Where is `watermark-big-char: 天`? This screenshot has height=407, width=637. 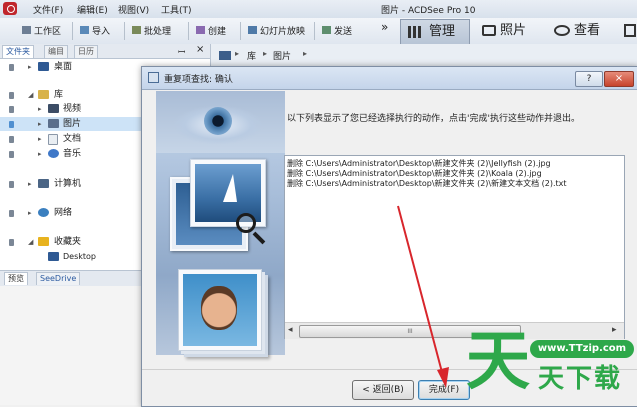
watermark-big-char: 天 is located at coordinates (498, 362).